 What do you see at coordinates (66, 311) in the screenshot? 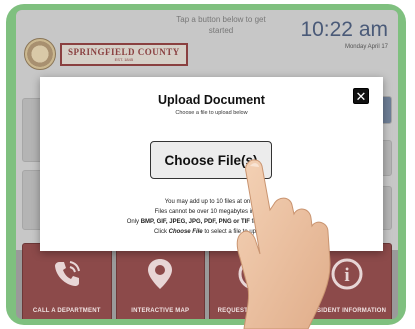
I see `tile-label: CALL A DEPARTMENT` at bounding box center [66, 311].